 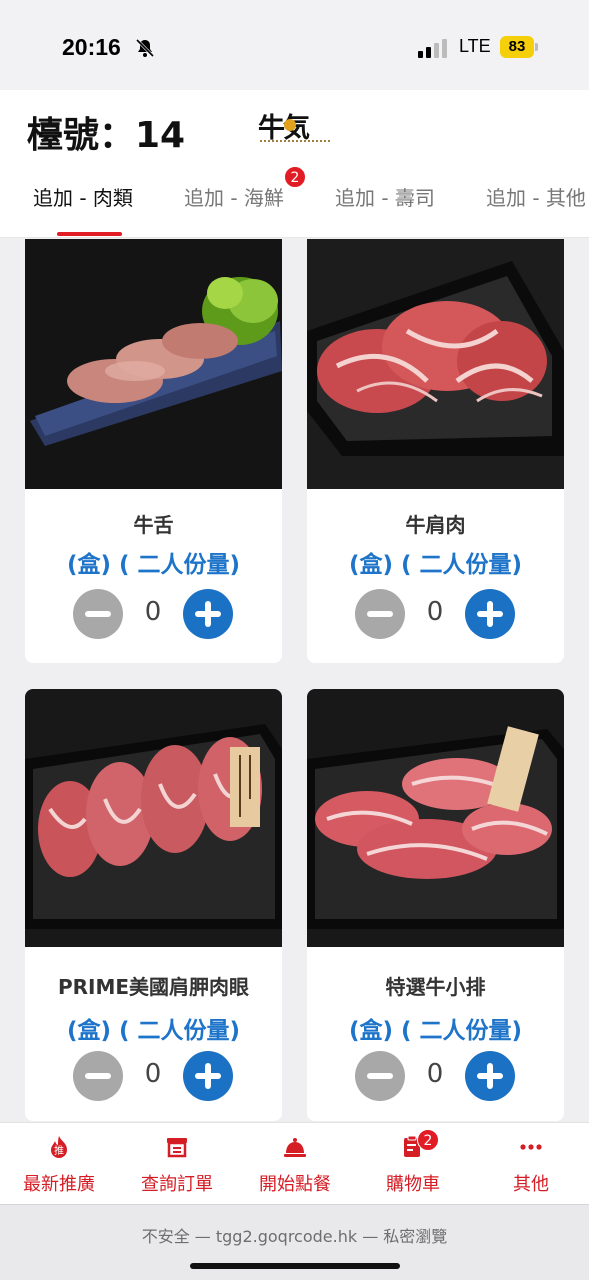 I want to click on bottom-navigation: 推 最新推廣 查詢訂單 開始點餐 2 購物車 其他, so click(x=294, y=1163).